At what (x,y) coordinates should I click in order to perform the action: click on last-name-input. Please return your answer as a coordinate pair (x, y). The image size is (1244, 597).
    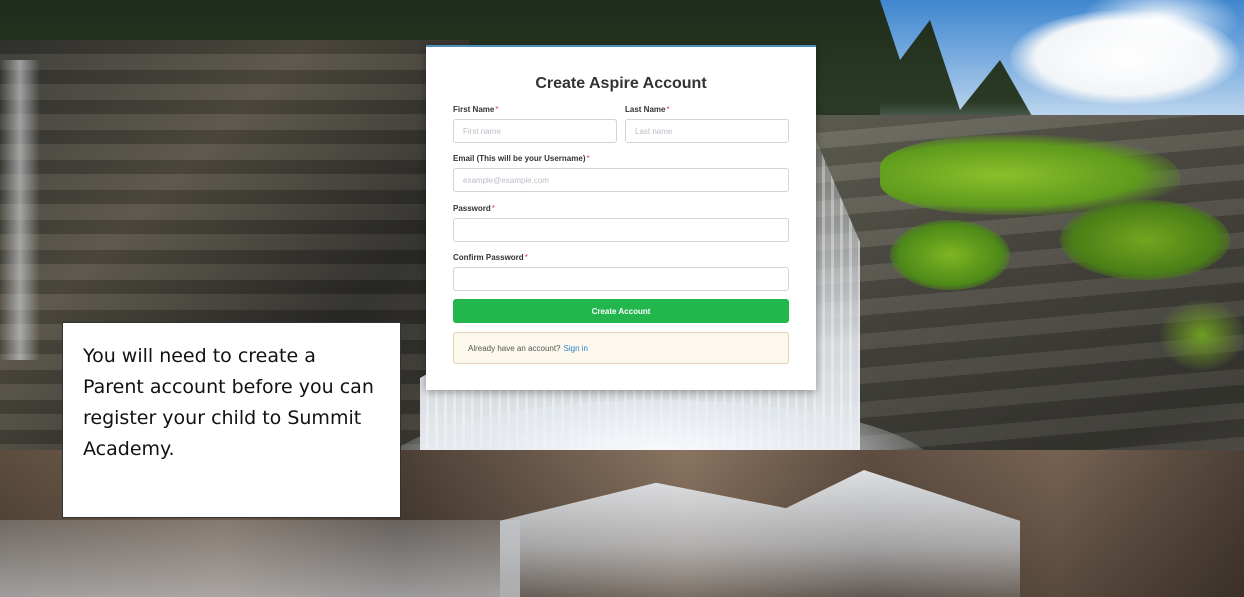
    Looking at the image, I should click on (707, 131).